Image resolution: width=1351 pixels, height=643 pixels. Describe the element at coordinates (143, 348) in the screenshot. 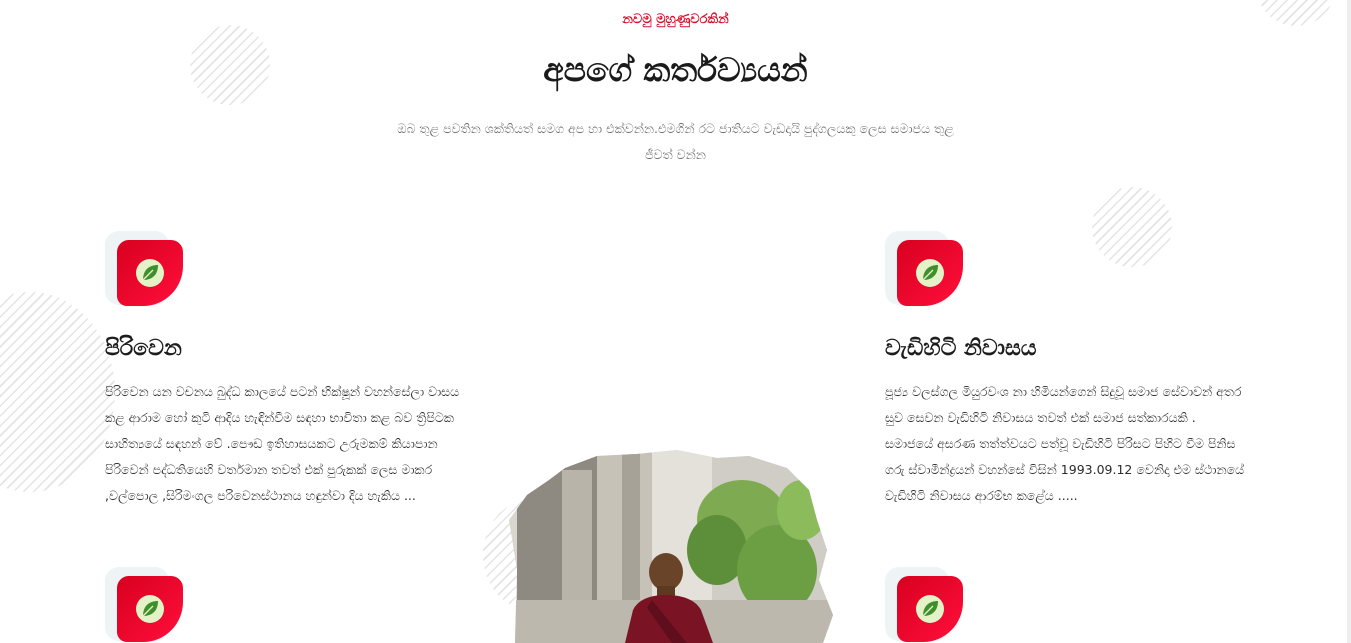

I see `service-title: පිරිවෙන` at that location.